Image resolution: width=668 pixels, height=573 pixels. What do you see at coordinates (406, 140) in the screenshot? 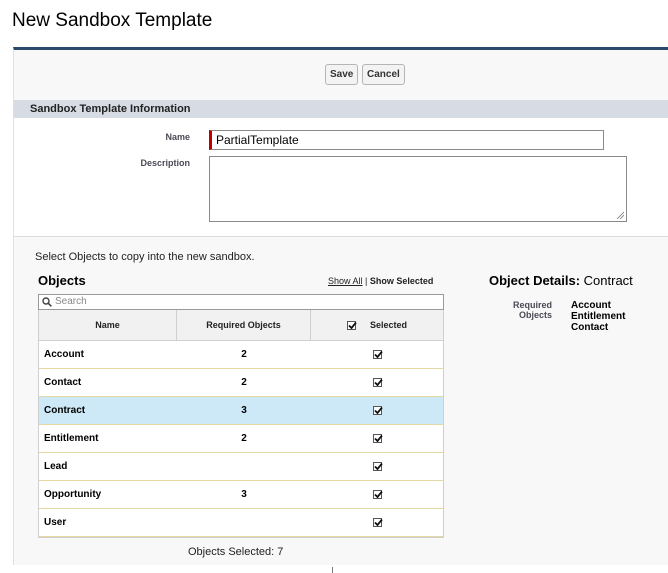
I see `name-input: PartialTemplate` at bounding box center [406, 140].